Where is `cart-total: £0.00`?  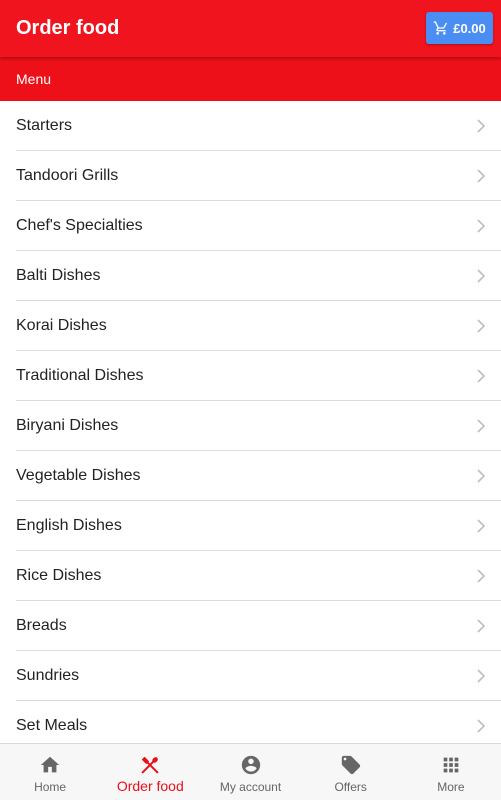 cart-total: £0.00 is located at coordinates (469, 28).